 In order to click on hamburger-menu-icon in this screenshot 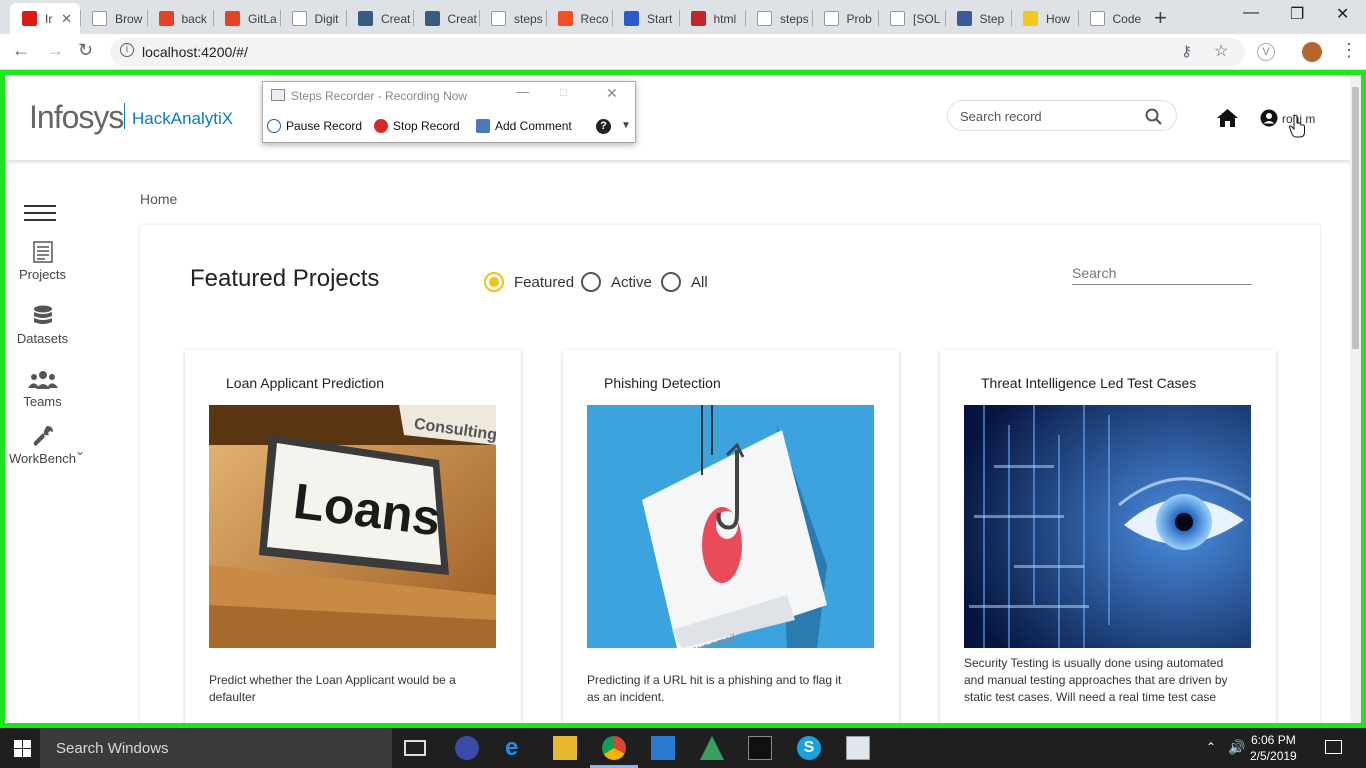, I will do `click(40, 213)`.